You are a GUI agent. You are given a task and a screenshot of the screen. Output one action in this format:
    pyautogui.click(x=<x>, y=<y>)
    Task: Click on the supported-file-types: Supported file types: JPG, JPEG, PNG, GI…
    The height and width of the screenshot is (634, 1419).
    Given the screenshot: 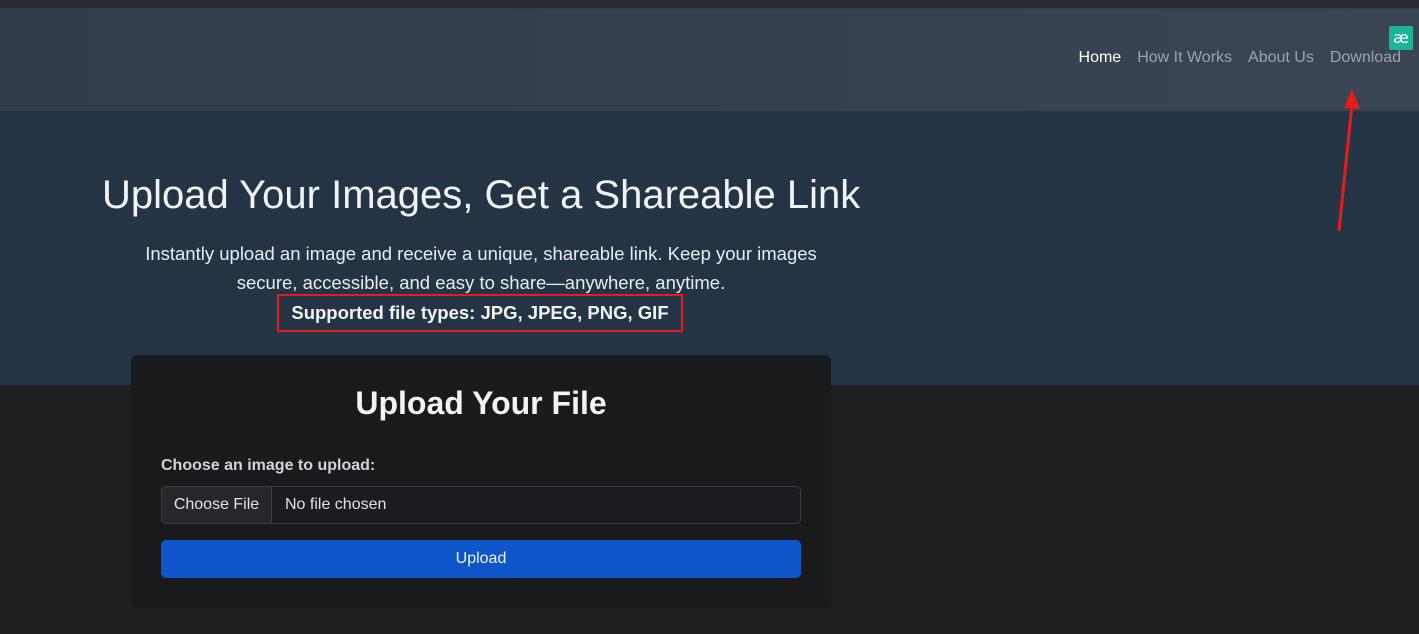 What is the action you would take?
    pyautogui.click(x=480, y=312)
    